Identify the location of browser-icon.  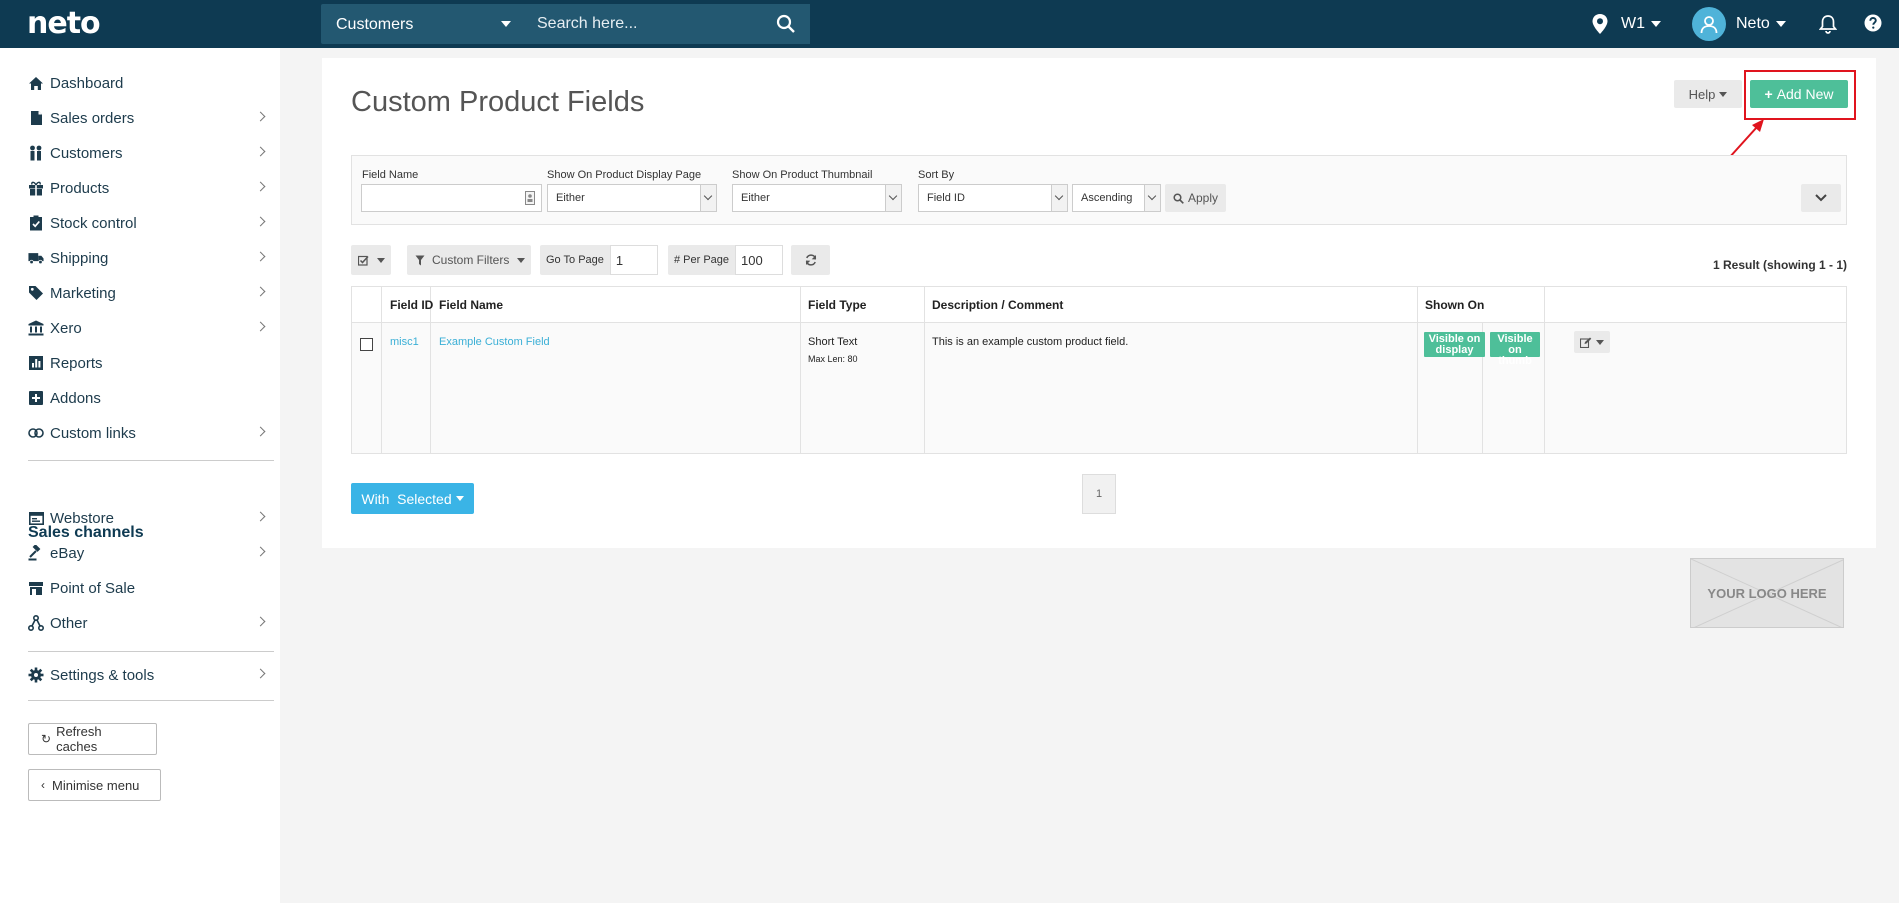
(36, 518).